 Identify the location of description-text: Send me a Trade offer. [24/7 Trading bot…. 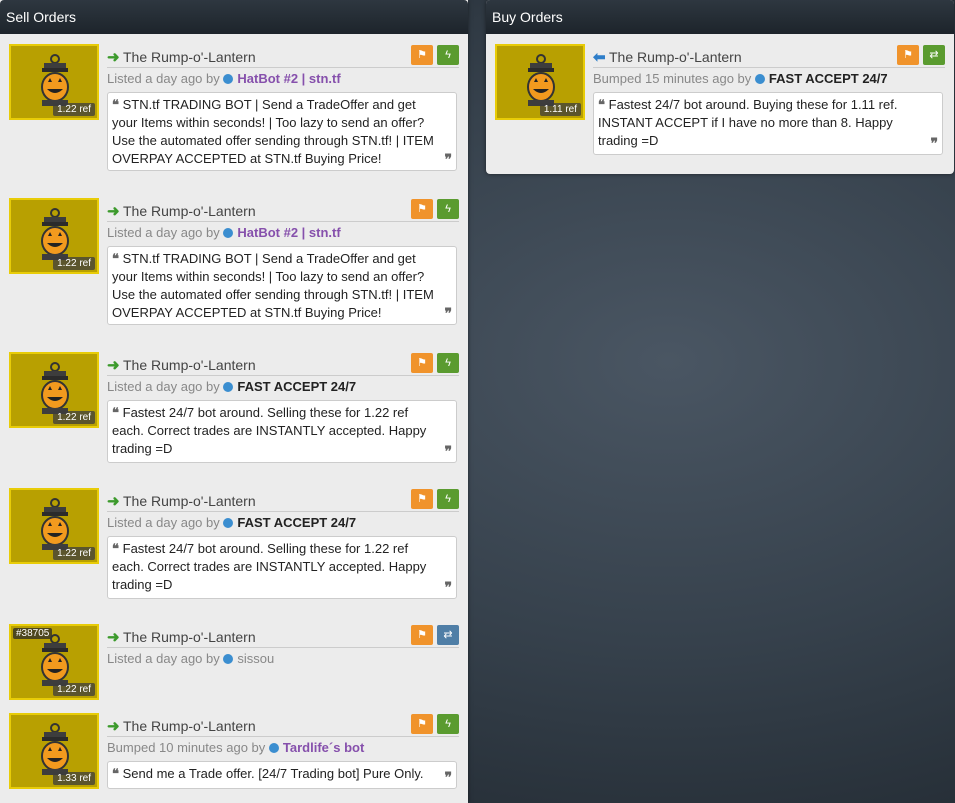
(273, 773).